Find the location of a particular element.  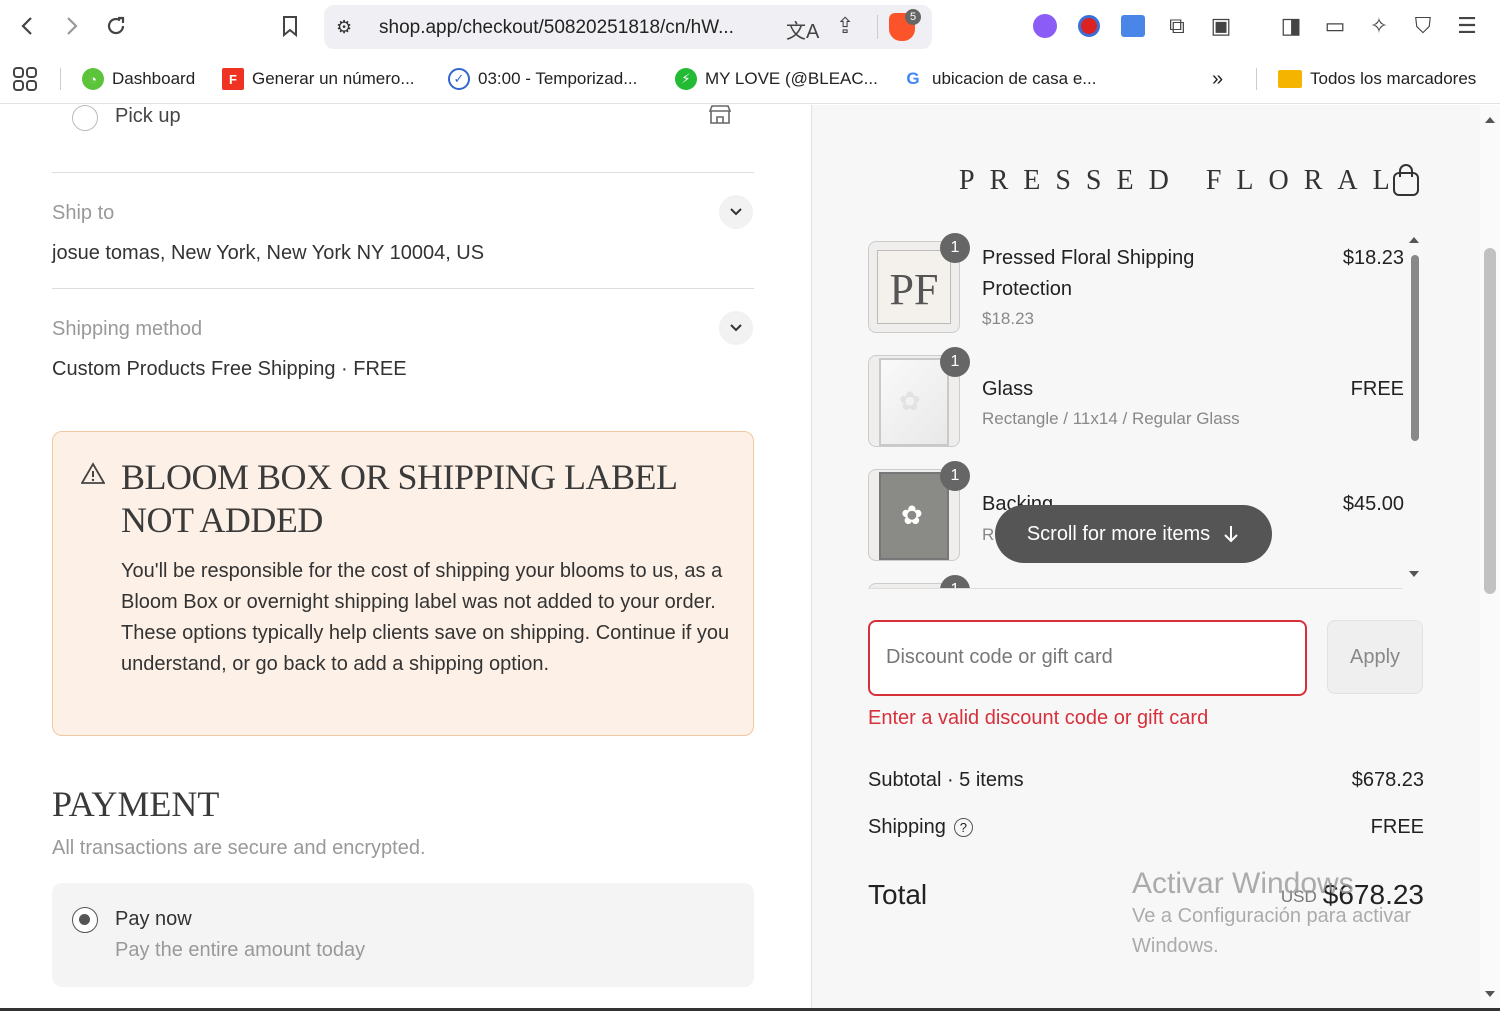

discount-input is located at coordinates (1086, 657).